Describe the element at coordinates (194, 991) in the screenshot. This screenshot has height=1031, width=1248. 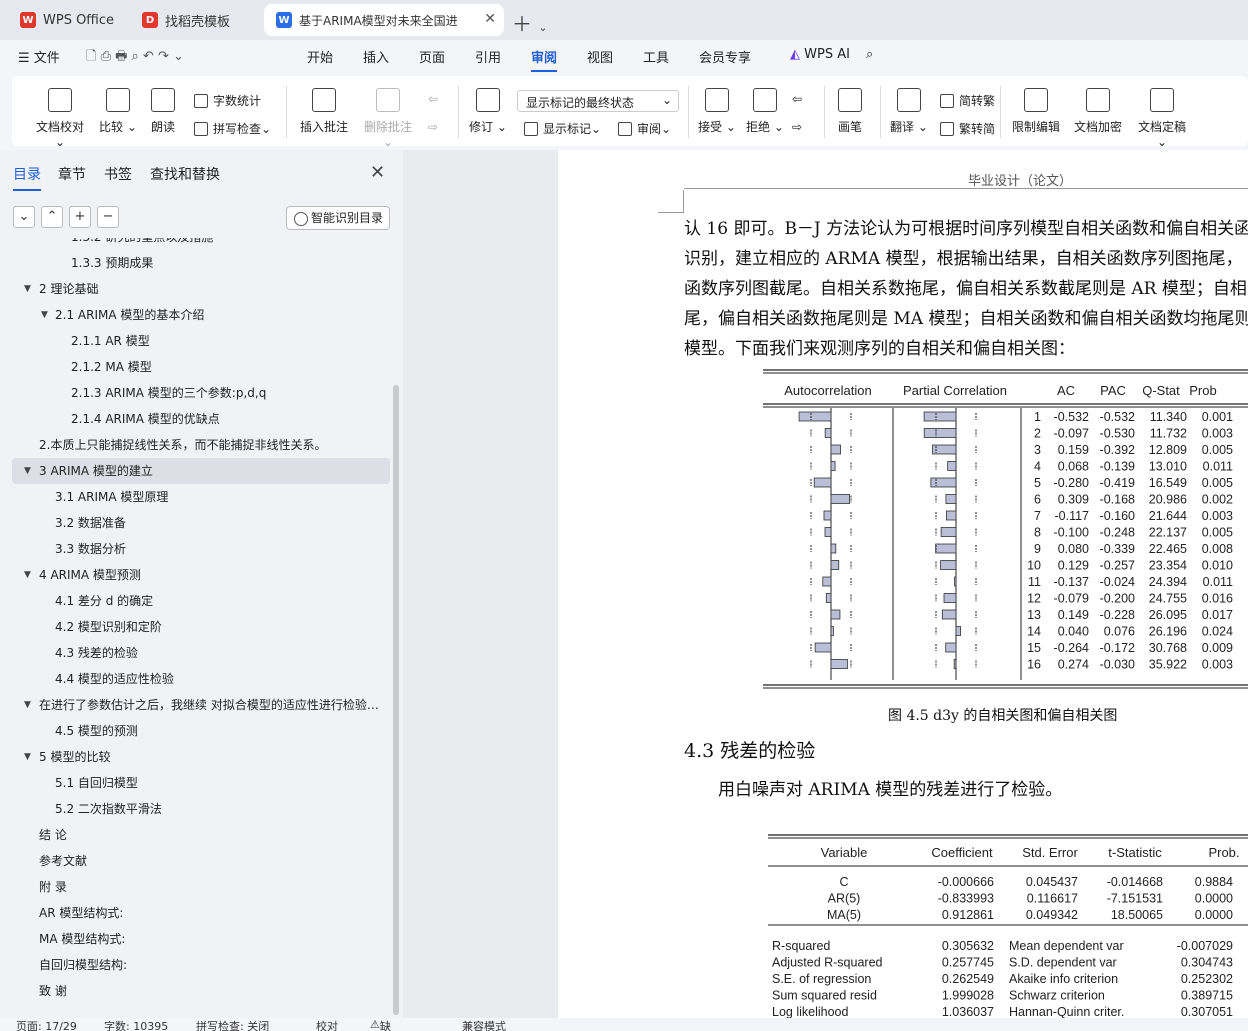
I see `toc-item: 致 谢` at that location.